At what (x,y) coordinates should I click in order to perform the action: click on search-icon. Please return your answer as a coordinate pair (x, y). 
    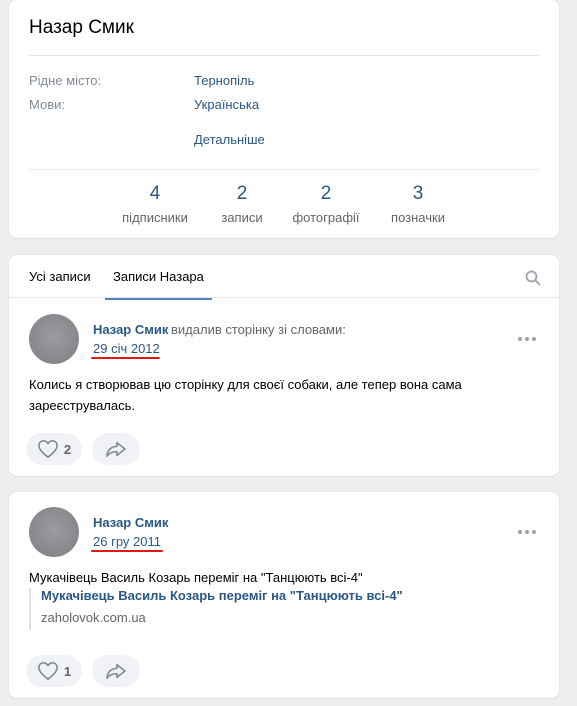
    Looking at the image, I should click on (533, 278).